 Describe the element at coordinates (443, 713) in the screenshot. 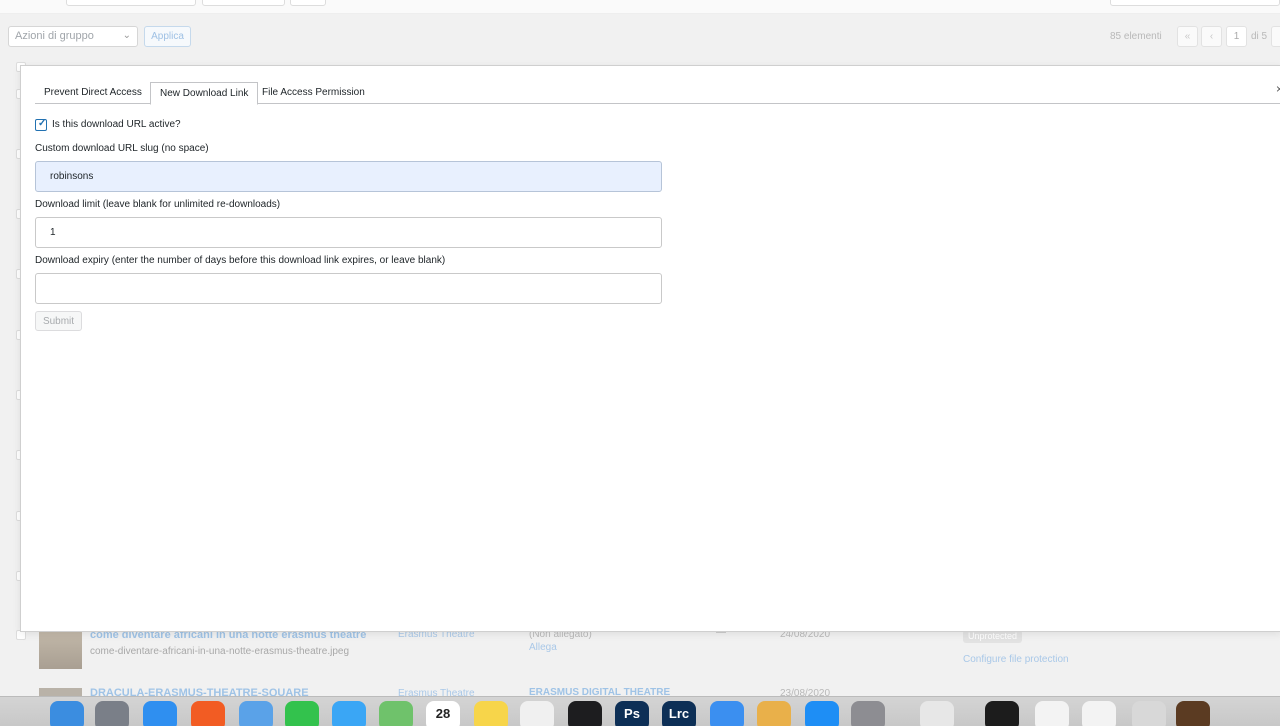

I see `calendar-icon: 28` at that location.